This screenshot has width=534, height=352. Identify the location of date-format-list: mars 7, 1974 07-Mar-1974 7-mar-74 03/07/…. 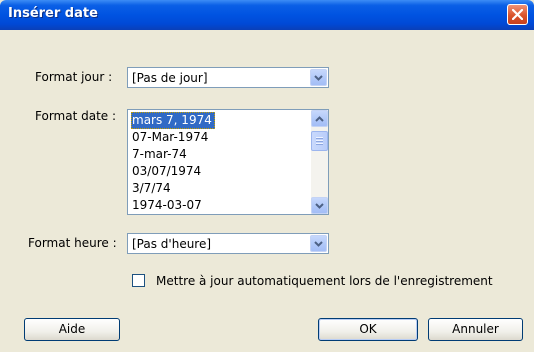
(228, 162).